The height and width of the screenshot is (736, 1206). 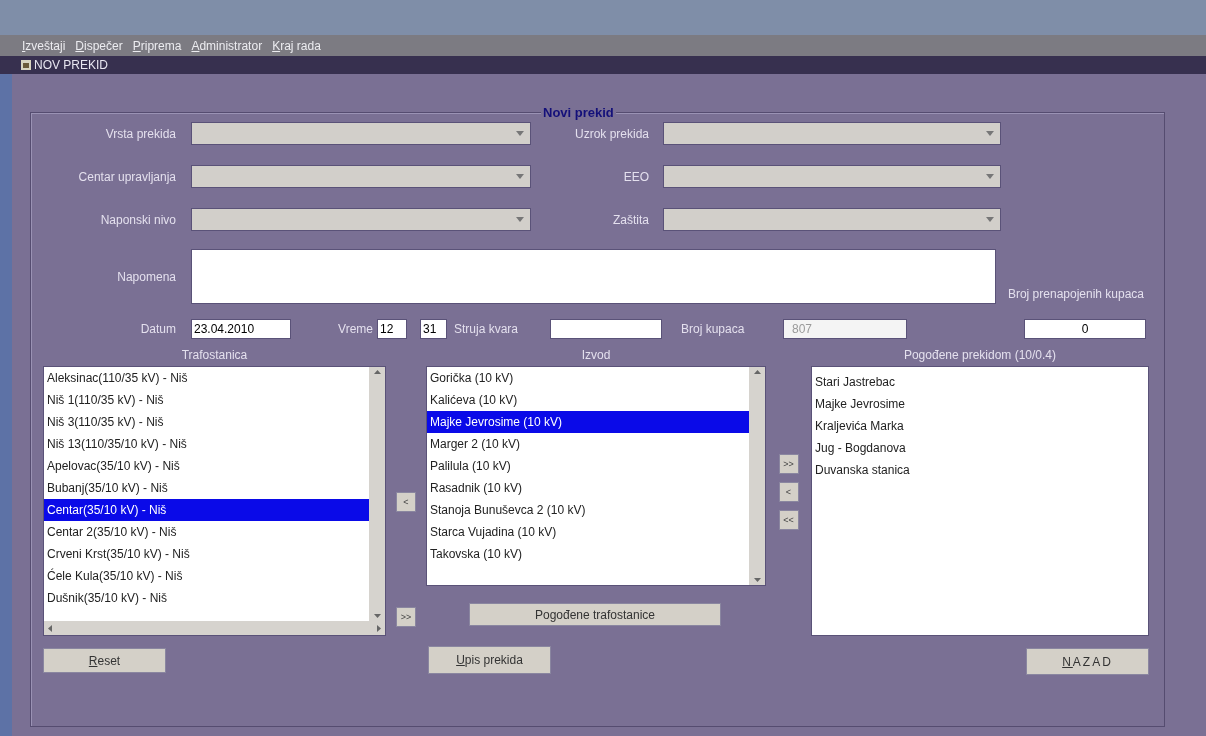 I want to click on list-item: Ćele Kula(35/10 kV) - Niš, so click(x=206, y=576).